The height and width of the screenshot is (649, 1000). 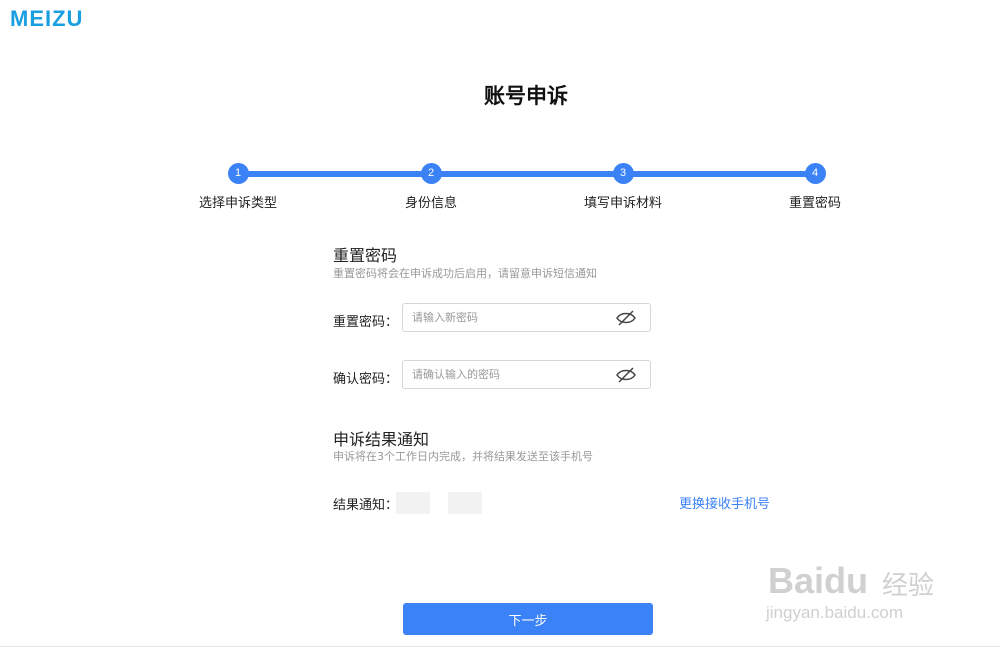 I want to click on step-label: 选择申诉类型, so click(x=237, y=203).